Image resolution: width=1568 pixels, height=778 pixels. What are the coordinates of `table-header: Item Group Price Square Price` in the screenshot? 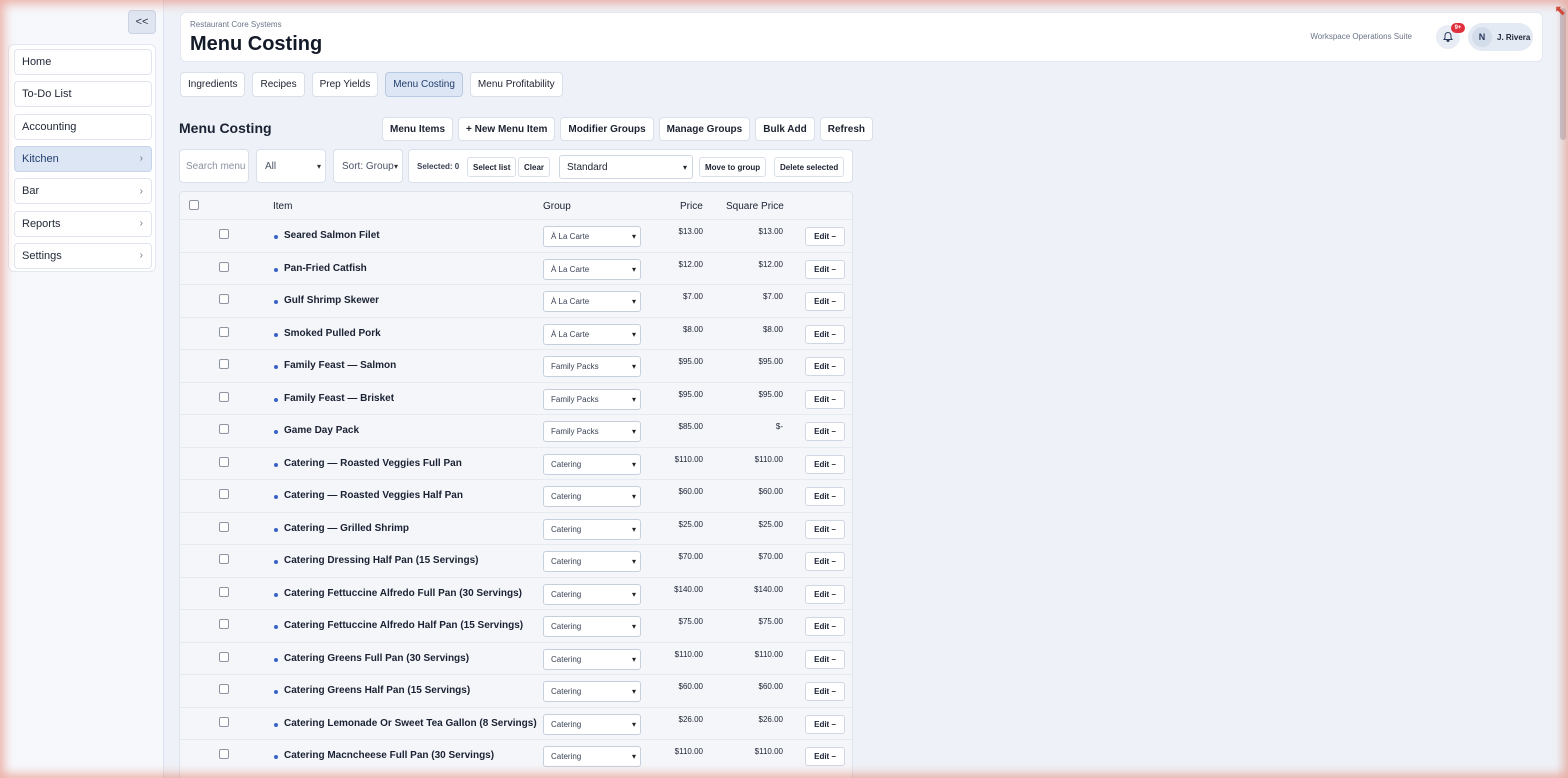 It's located at (516, 205).